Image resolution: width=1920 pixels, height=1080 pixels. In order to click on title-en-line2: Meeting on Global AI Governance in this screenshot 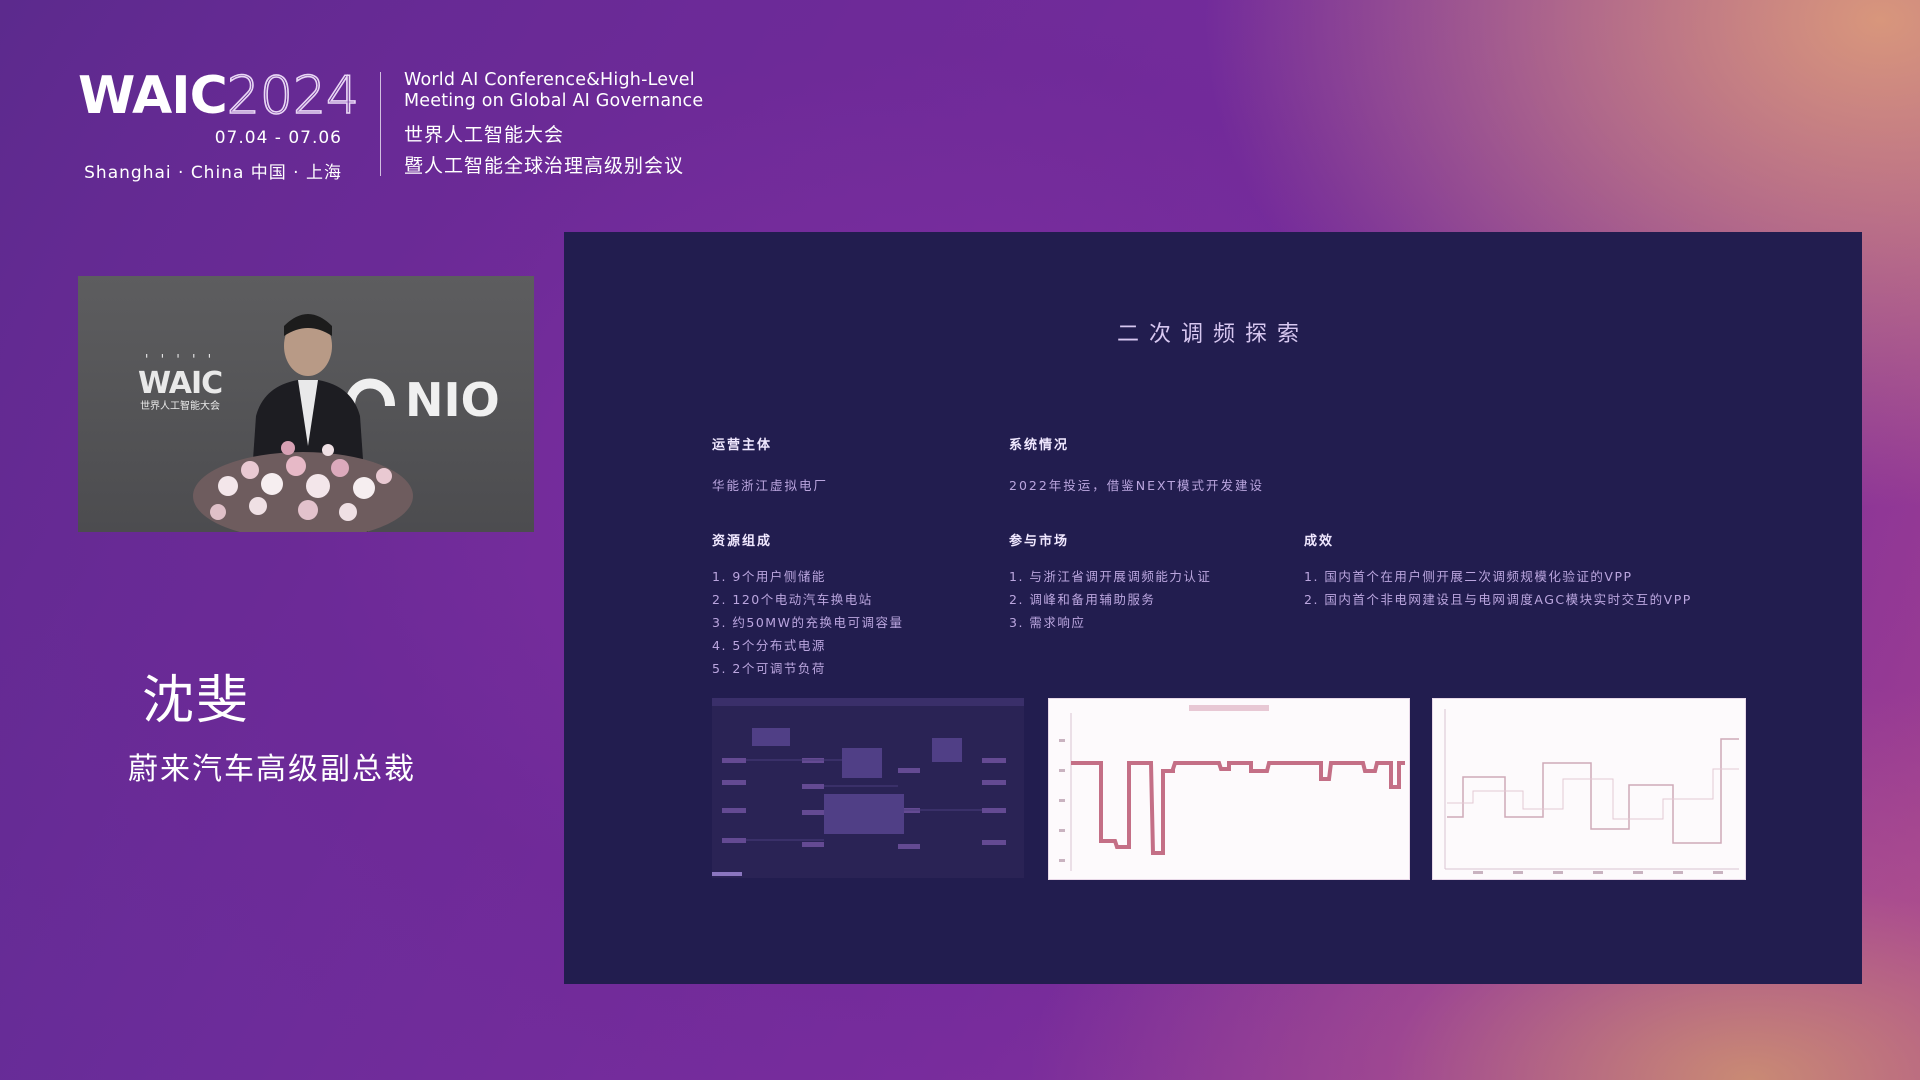, I will do `click(554, 101)`.